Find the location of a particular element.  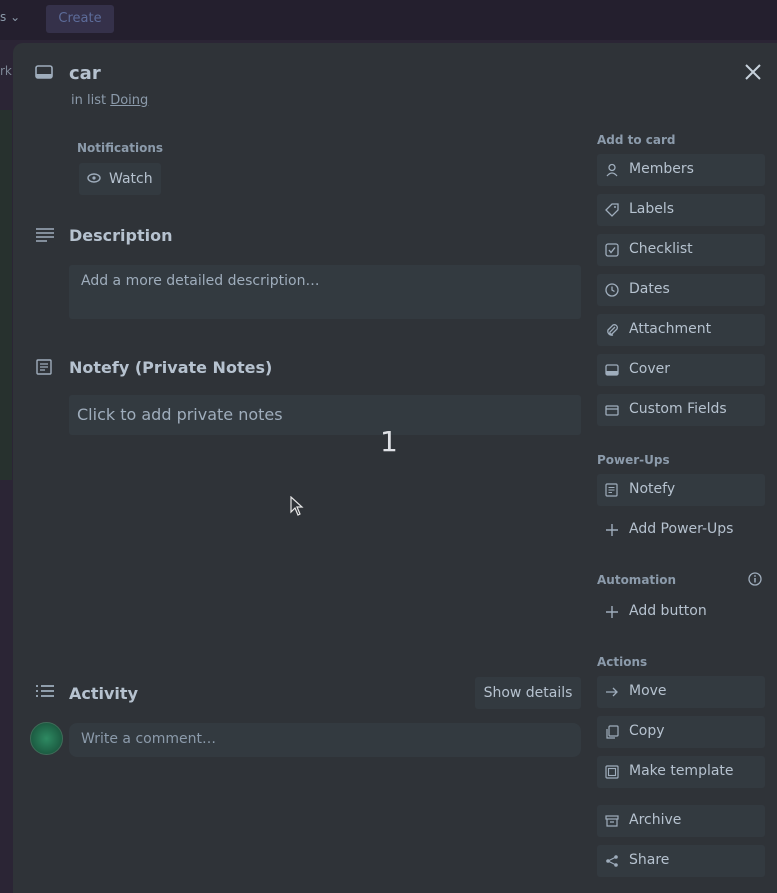

copy-icon is located at coordinates (612, 732).